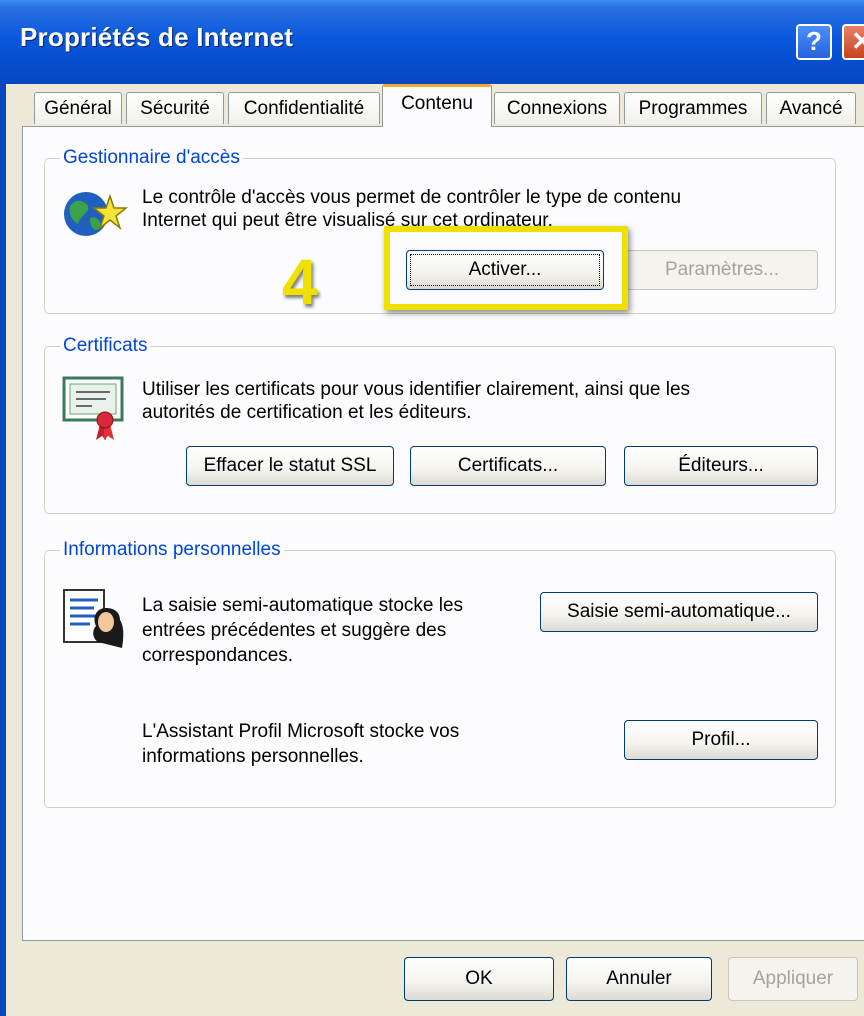  Describe the element at coordinates (253, 756) in the screenshot. I see `profile-desc-line2: informations personnelles.` at that location.